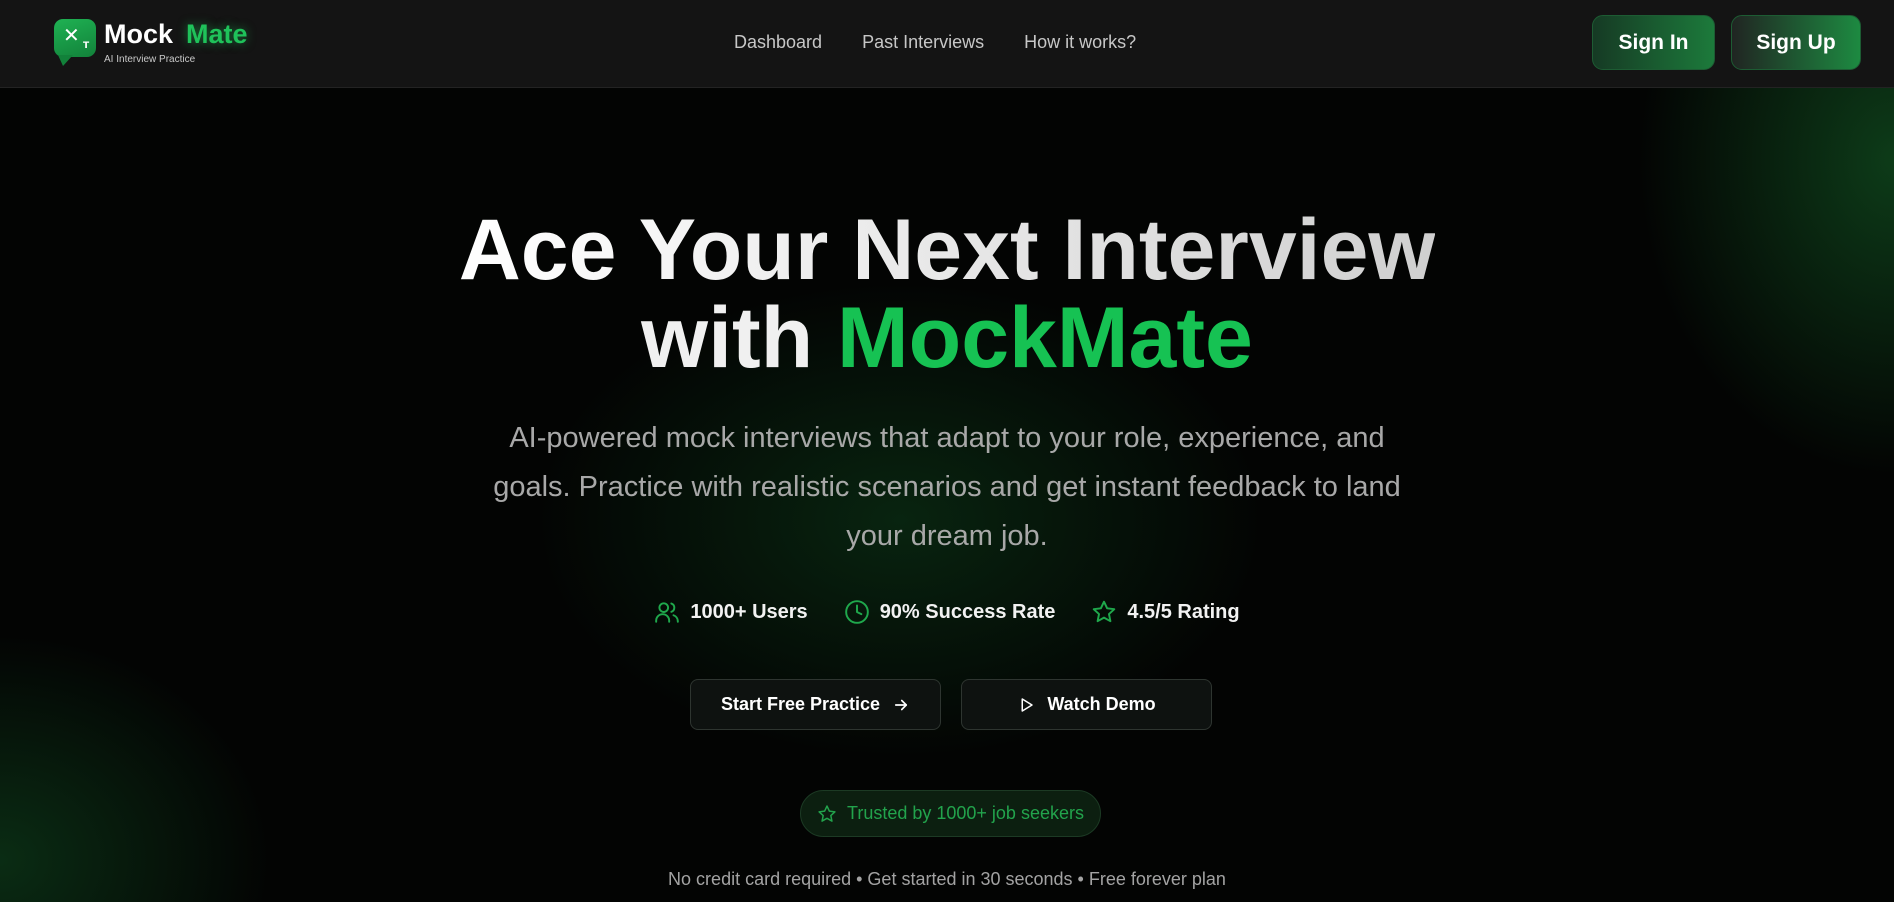 This screenshot has height=902, width=1894. Describe the element at coordinates (139, 34) in the screenshot. I see `brand-name-mock: Mock` at that location.